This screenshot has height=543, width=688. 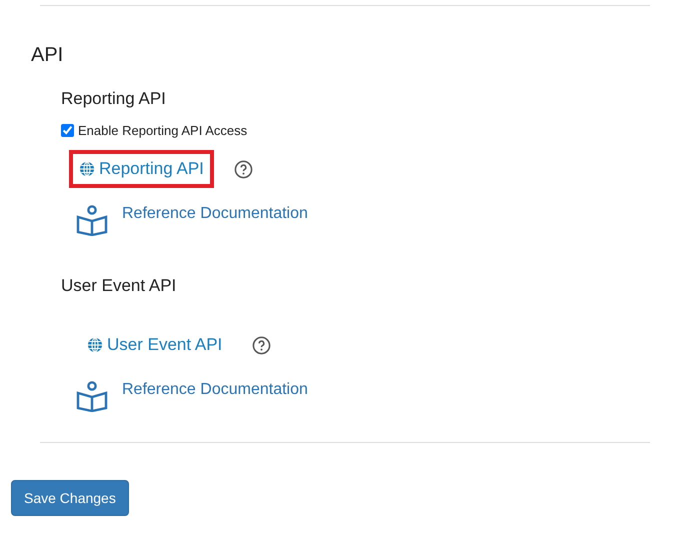 I want to click on section-title: API, so click(x=47, y=55).